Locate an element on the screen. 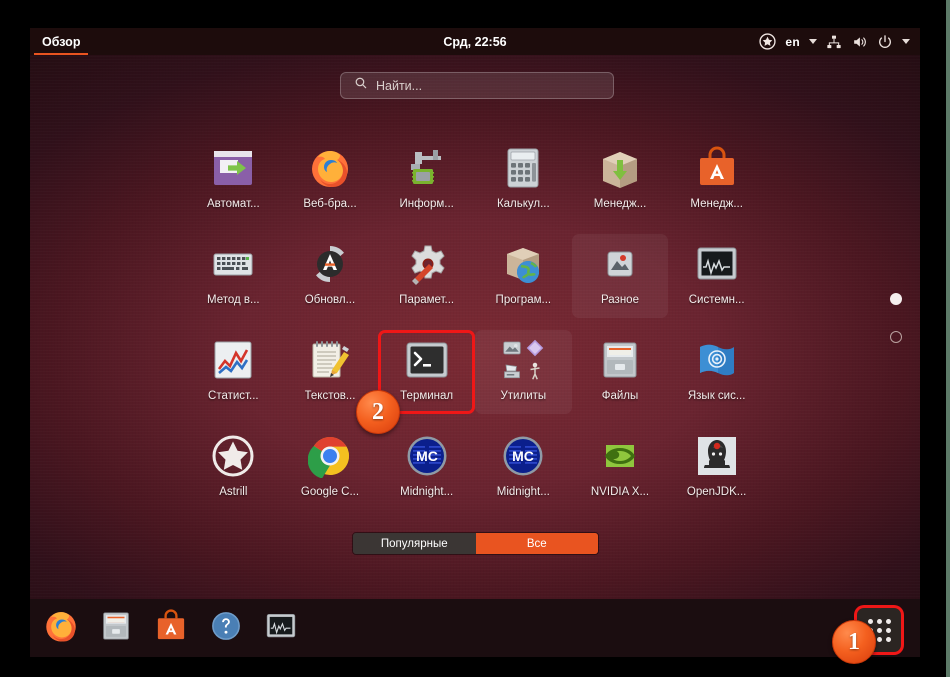 The width and height of the screenshot is (950, 677). app-label: Файлы is located at coordinates (620, 396).